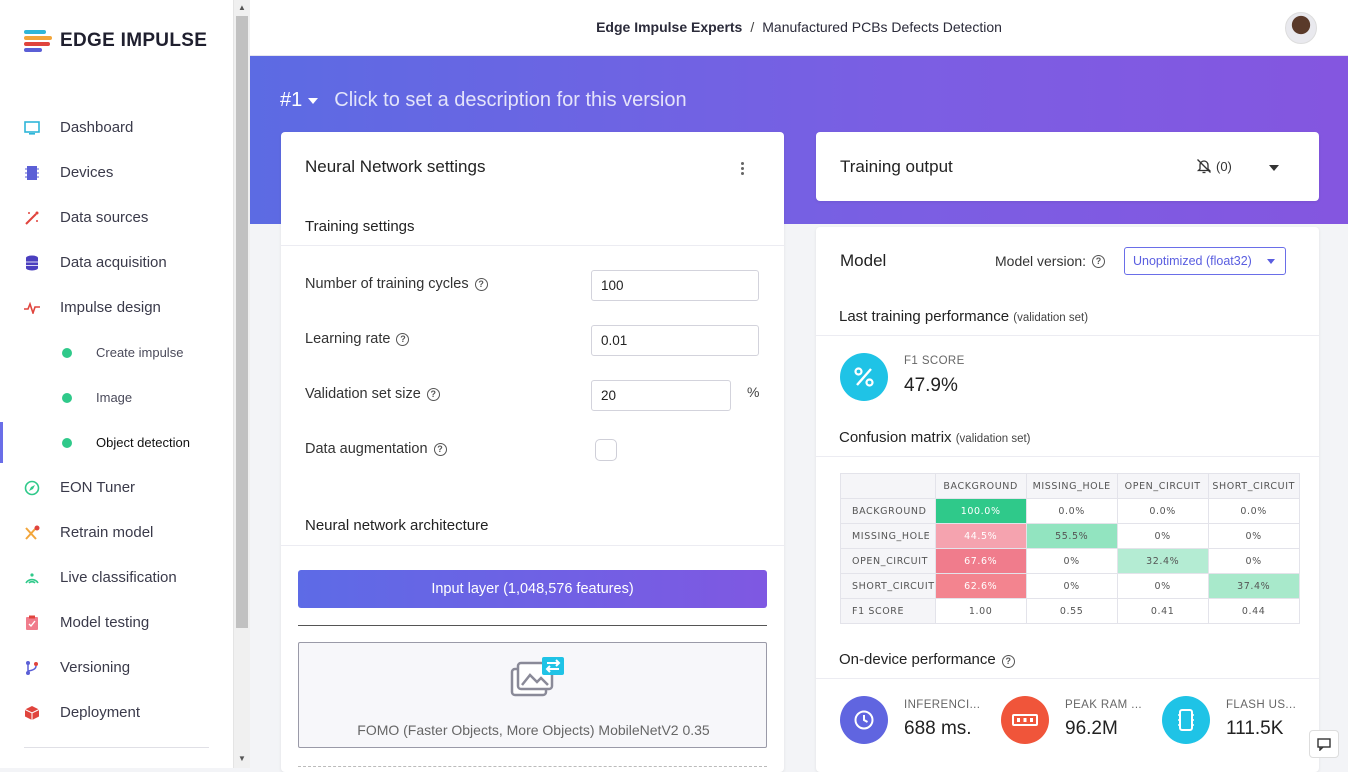 The image size is (1348, 772). I want to click on table-row: BACKGROUND 100.0% 0.0% 0.0% 0.0%, so click(1070, 511).